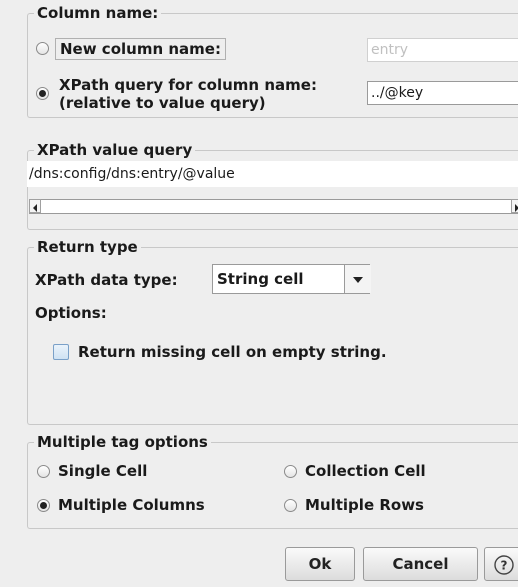 The image size is (518, 587). I want to click on multiple-rows-label: Multiple Rows, so click(364, 505).